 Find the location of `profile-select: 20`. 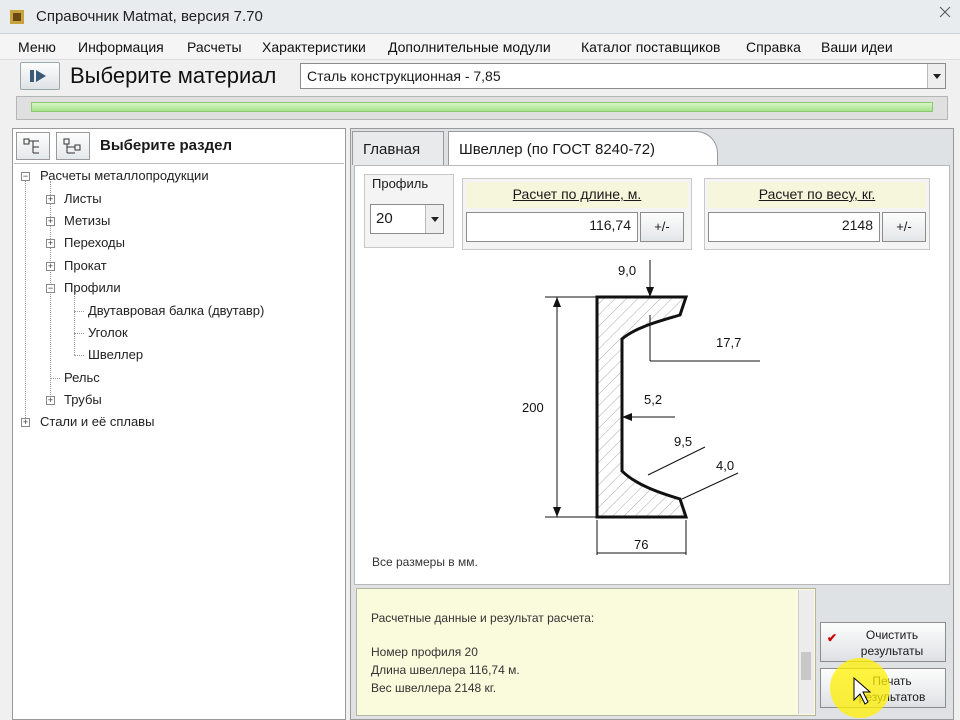

profile-select: 20 is located at coordinates (407, 219).